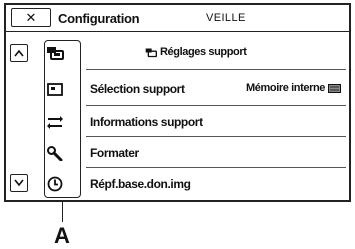 The image size is (355, 249). What do you see at coordinates (99, 18) in the screenshot?
I see `page-title: Configuration` at bounding box center [99, 18].